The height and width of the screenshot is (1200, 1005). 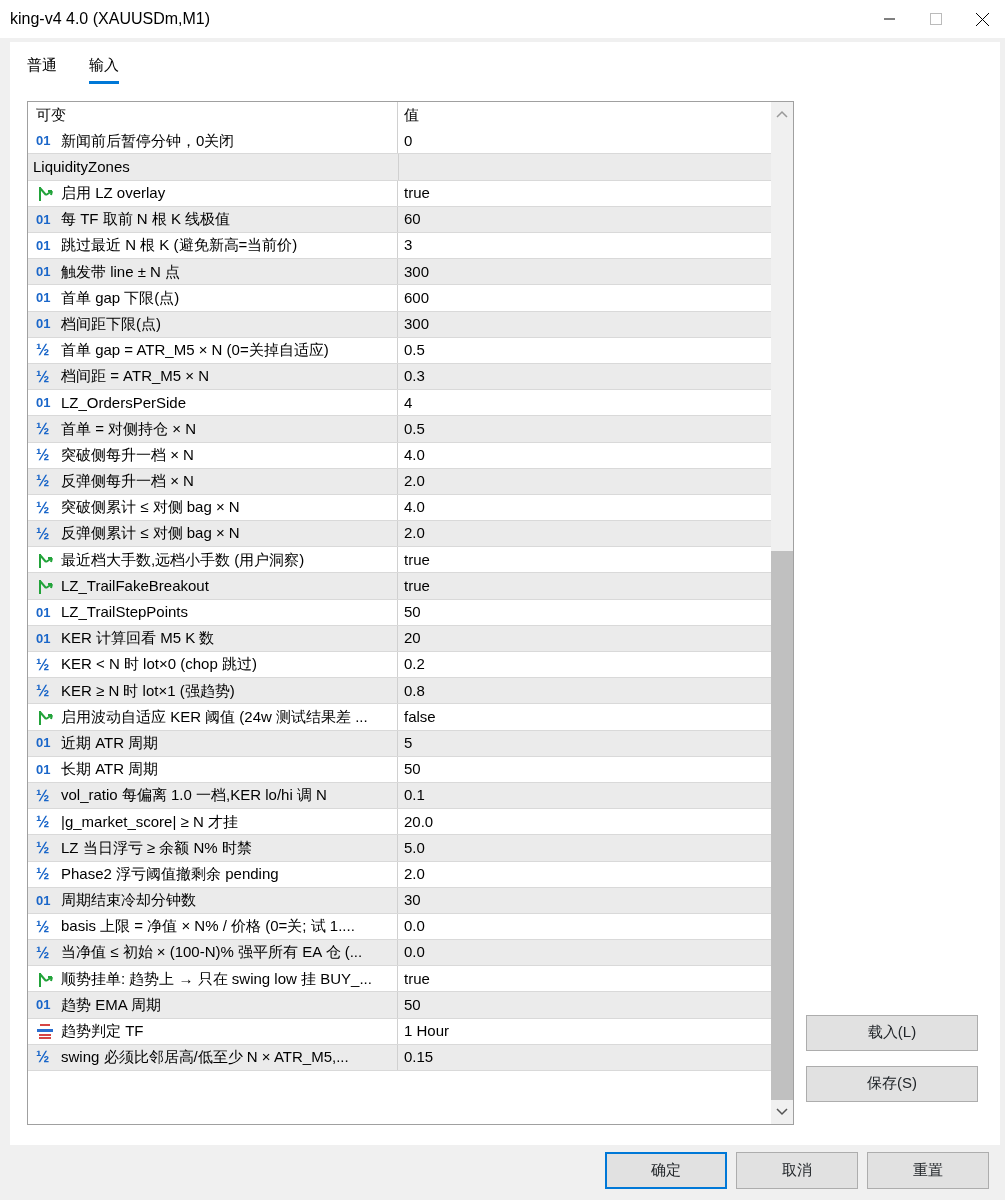 I want to click on parameter-value: 5.0, so click(x=411, y=848).